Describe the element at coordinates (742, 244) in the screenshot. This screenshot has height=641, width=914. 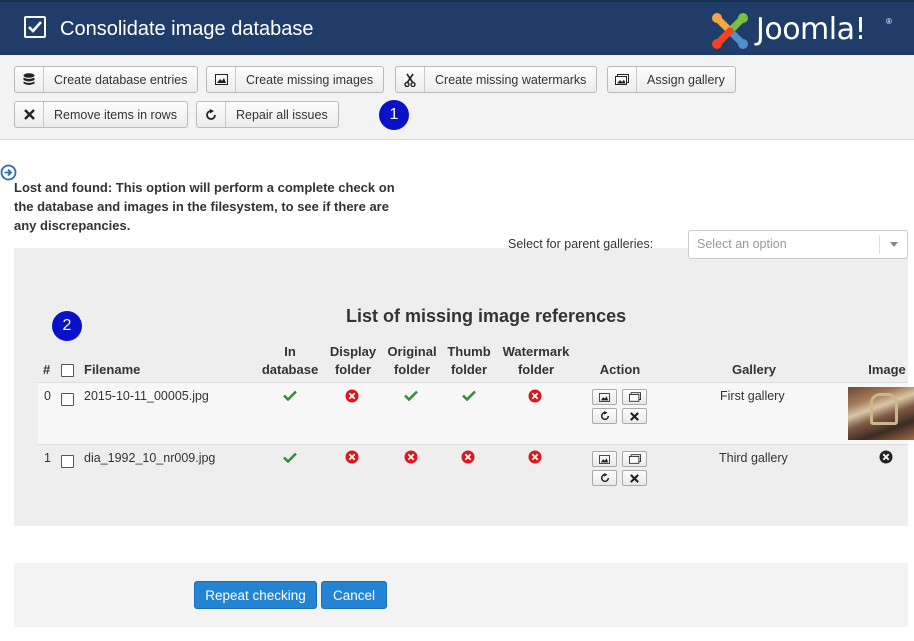
I see `select-placeholder: Select an option` at that location.